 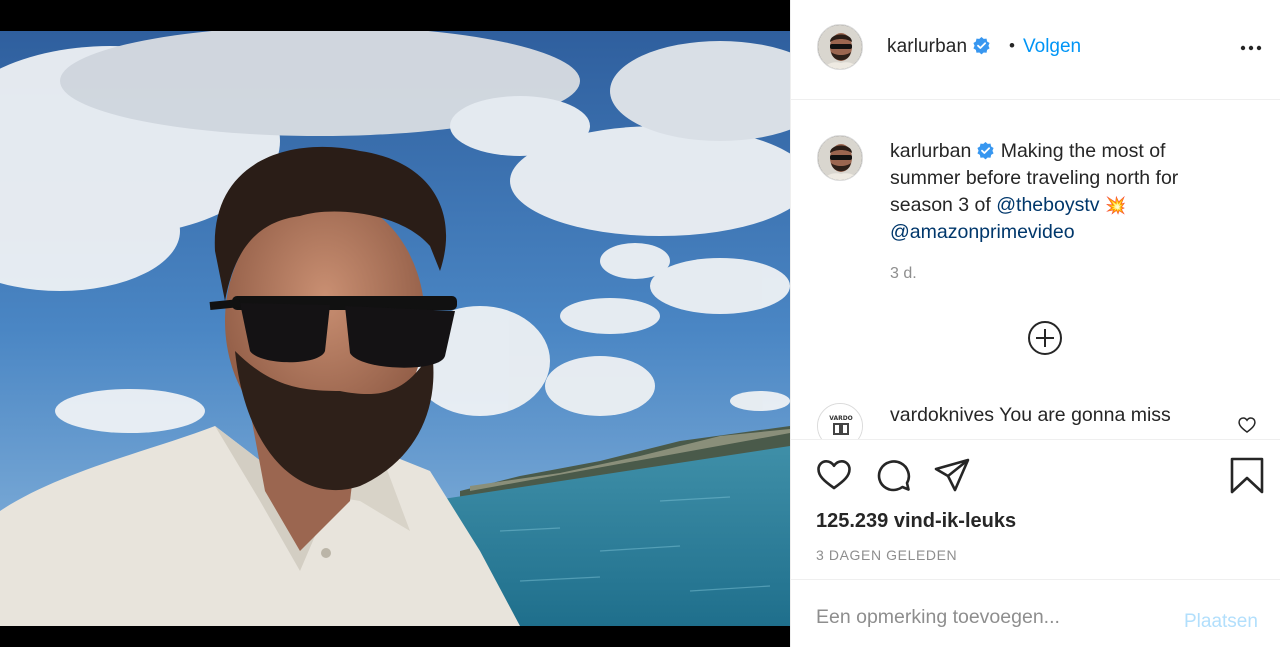 What do you see at coordinates (1045, 338) in the screenshot?
I see `load-more-comments-icon` at bounding box center [1045, 338].